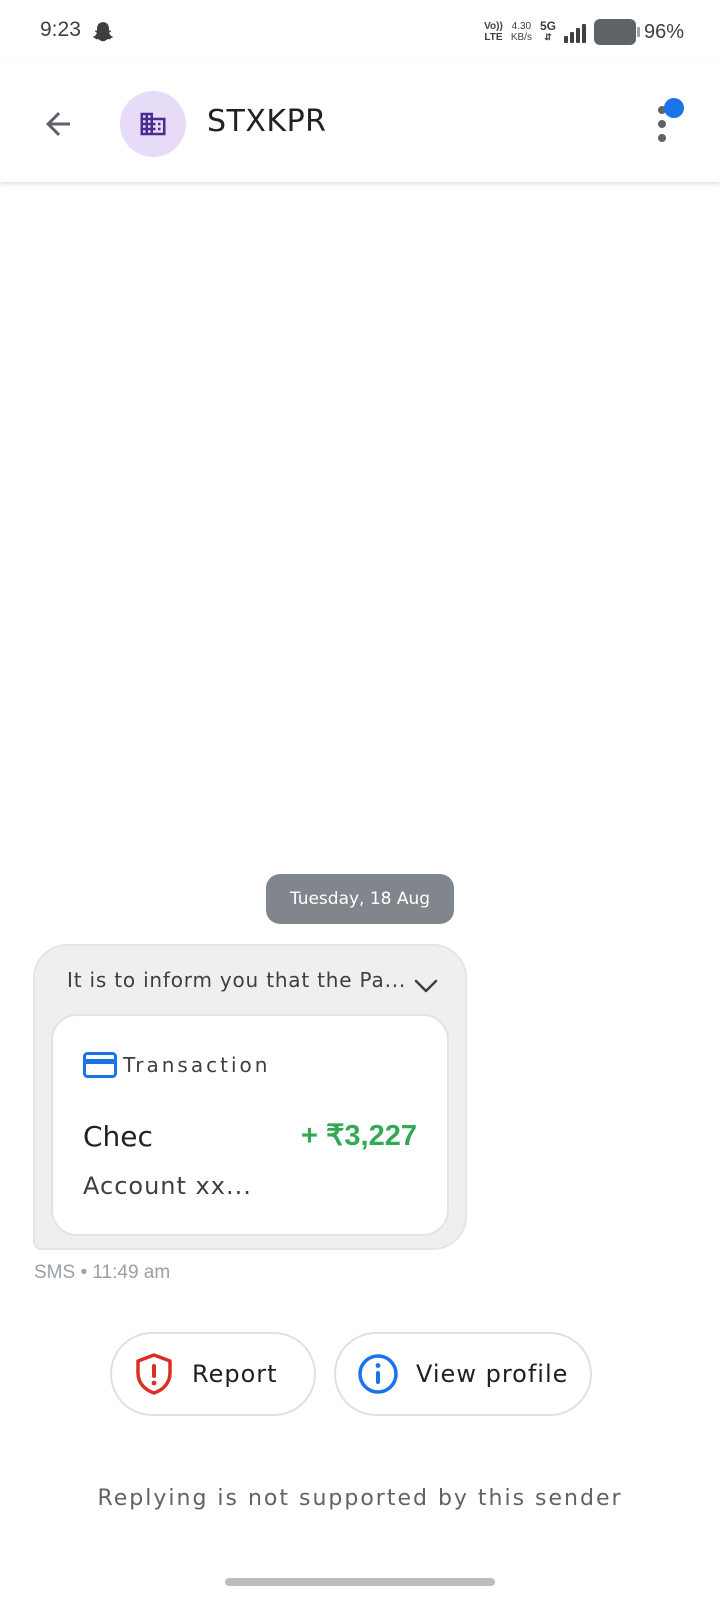  Describe the element at coordinates (663, 31) in the screenshot. I see `battery-percent: 96%` at that location.